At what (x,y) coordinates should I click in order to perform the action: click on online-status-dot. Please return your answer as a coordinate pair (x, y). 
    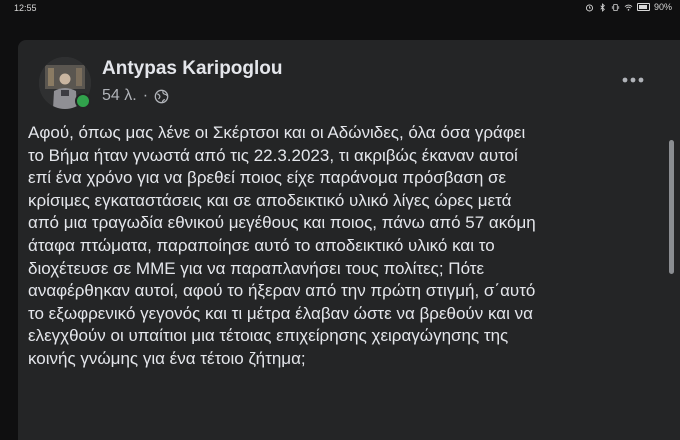
    Looking at the image, I should click on (83, 101).